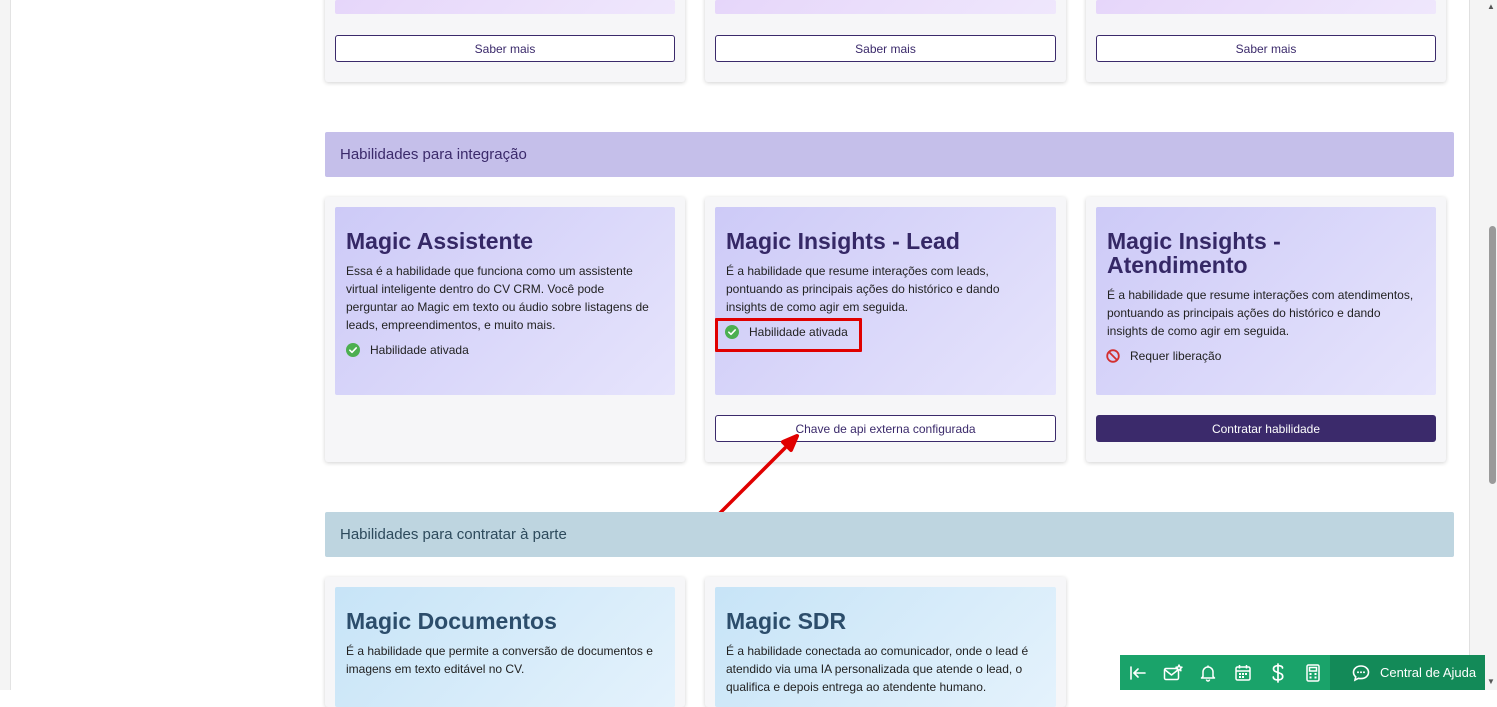  Describe the element at coordinates (786, 621) in the screenshot. I see `card-title: Magic SDR` at that location.